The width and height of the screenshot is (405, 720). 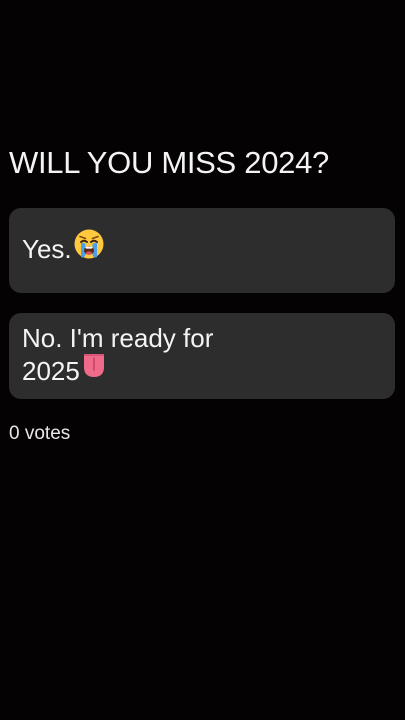 What do you see at coordinates (47, 248) in the screenshot?
I see `poll-option-yes-label: Yes.` at bounding box center [47, 248].